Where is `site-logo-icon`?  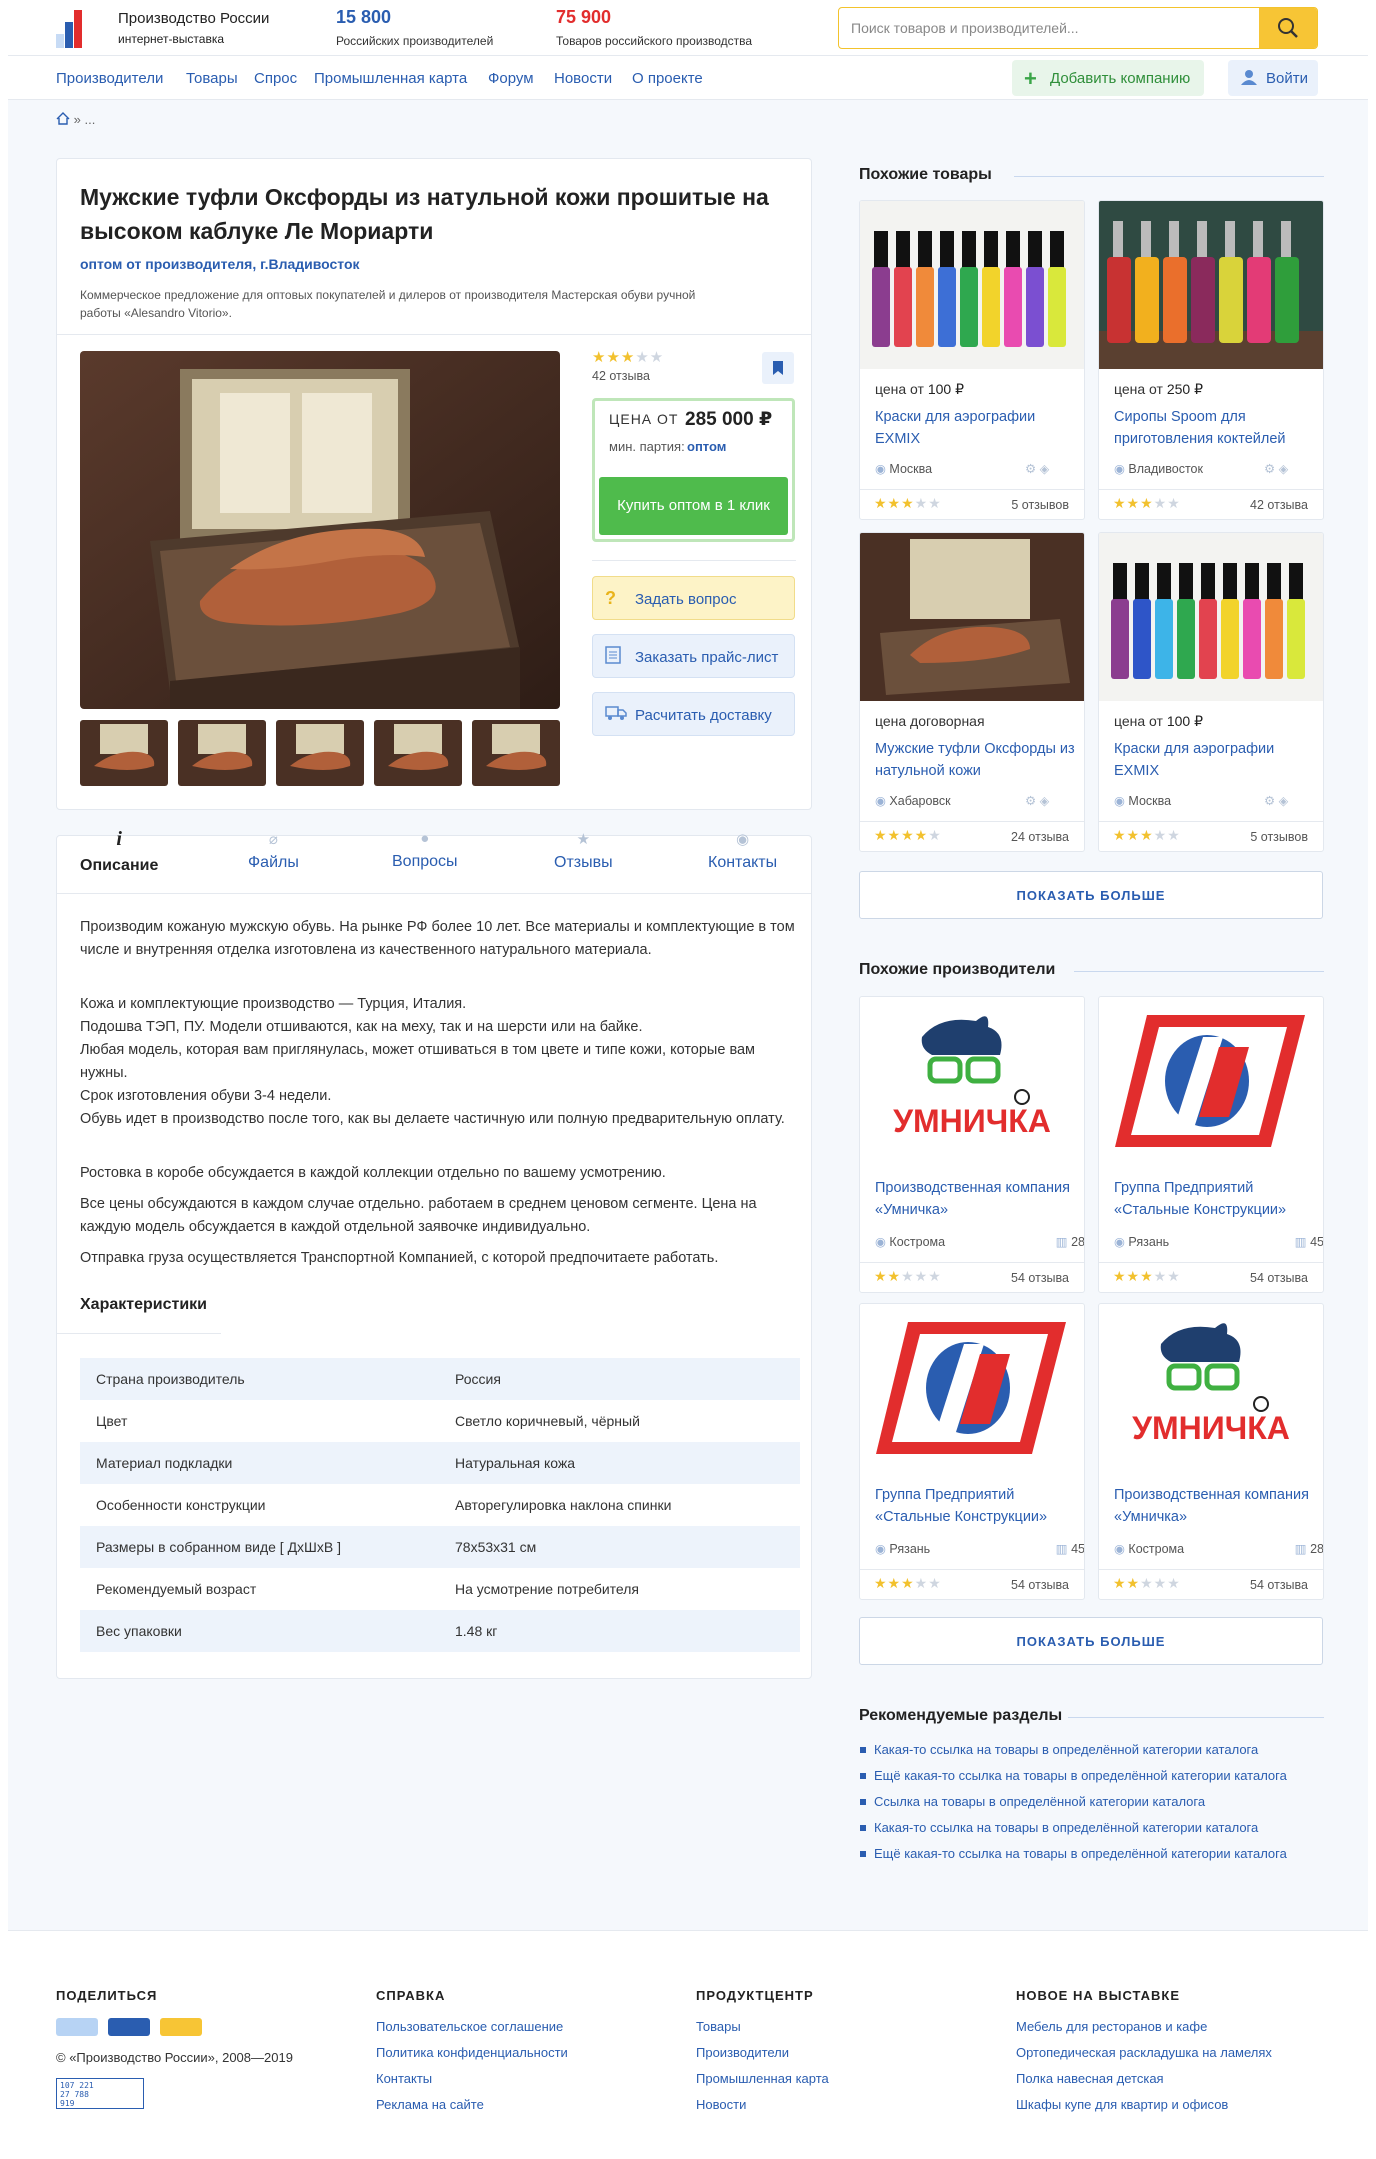
site-logo-icon is located at coordinates (72, 28).